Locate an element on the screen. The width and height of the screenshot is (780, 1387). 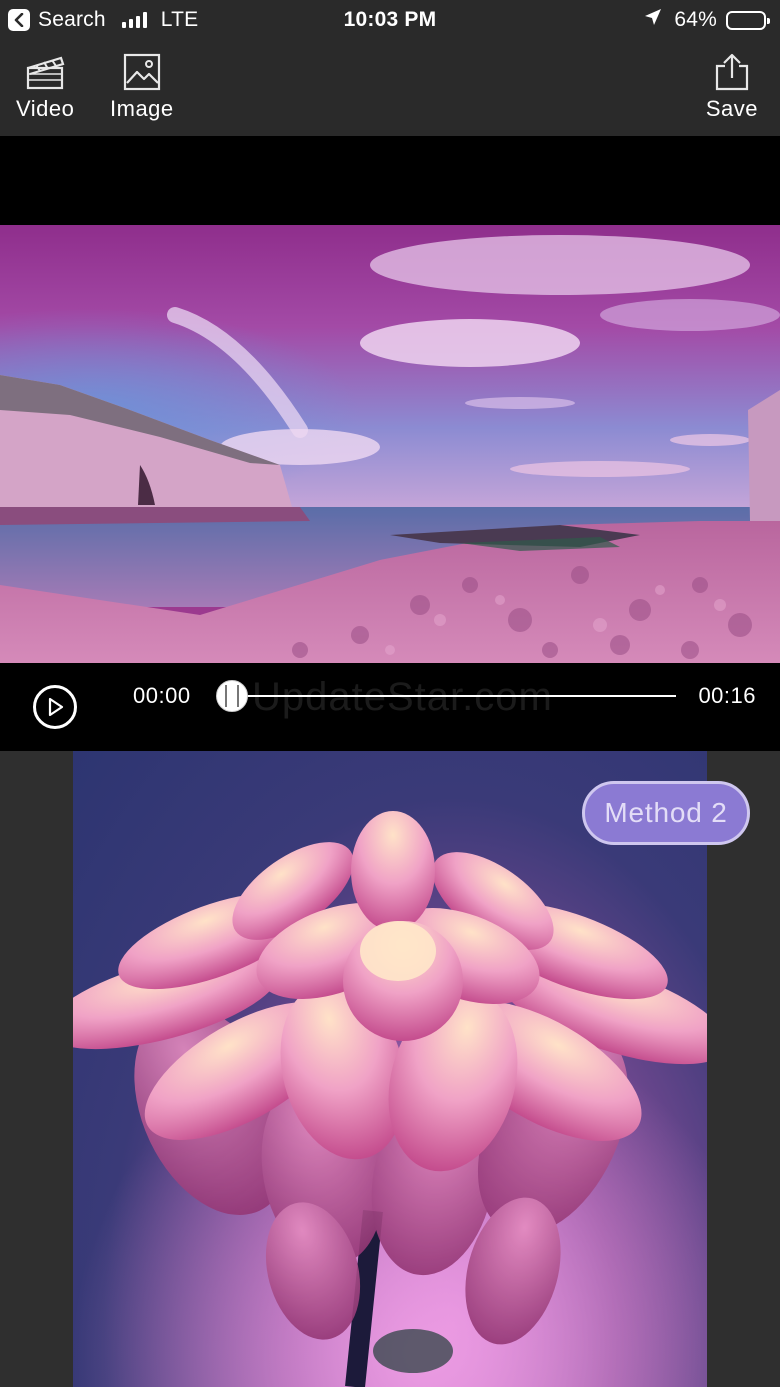
image-button-label: Image is located at coordinates (142, 108).